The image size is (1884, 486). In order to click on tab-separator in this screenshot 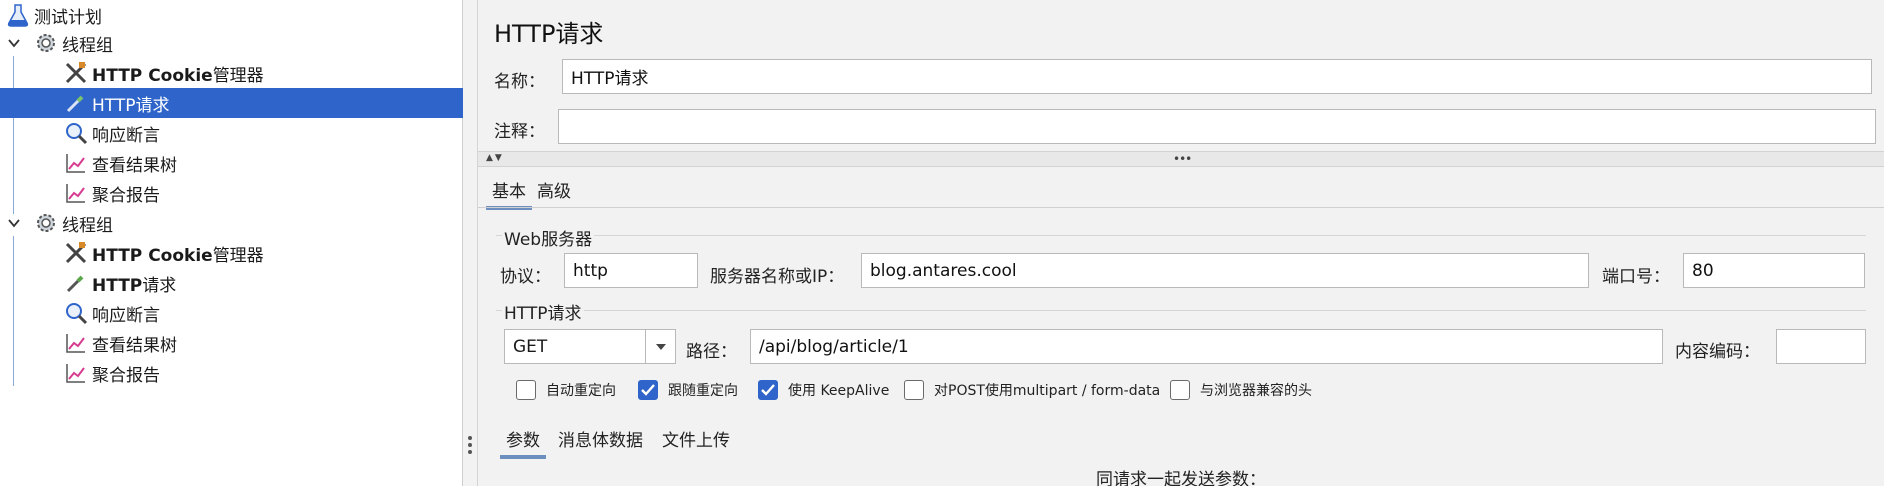, I will do `click(1181, 207)`.